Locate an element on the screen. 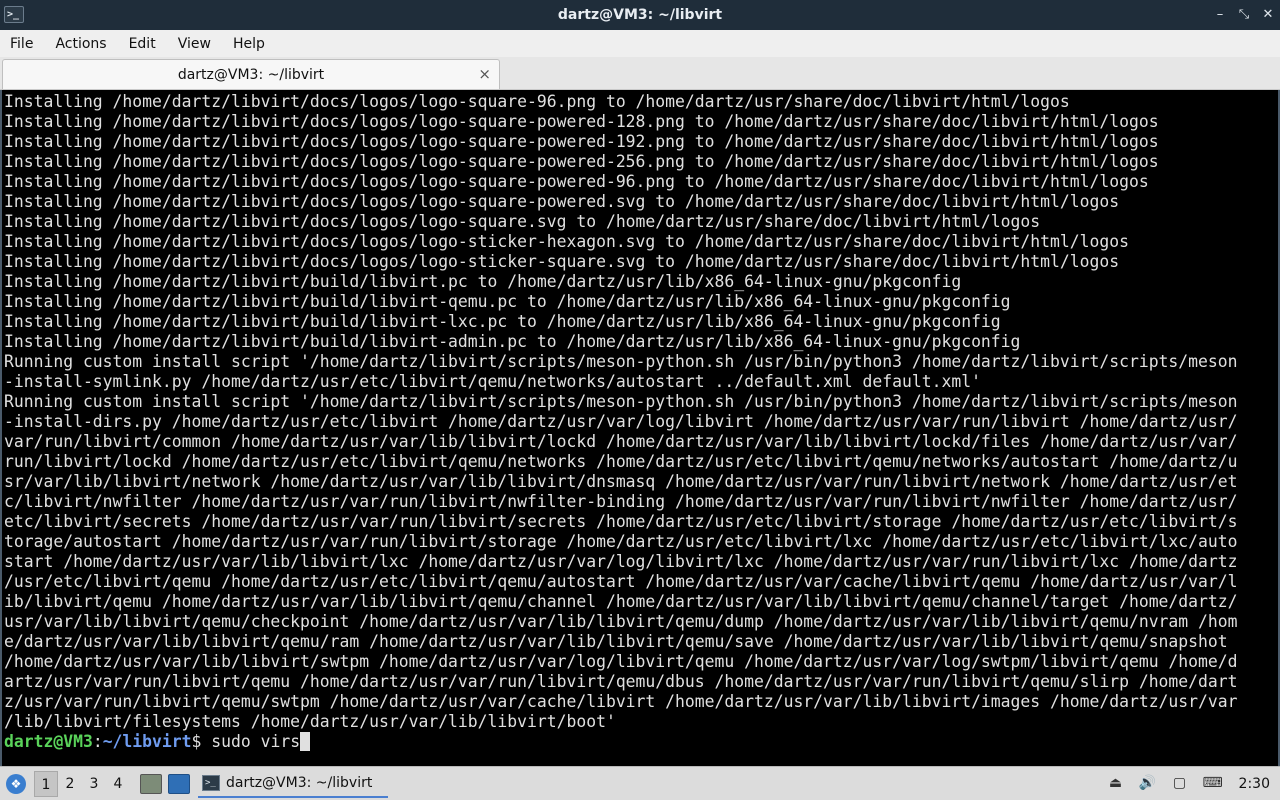  prompt-user-host: dartz@VM3 is located at coordinates (48, 741).